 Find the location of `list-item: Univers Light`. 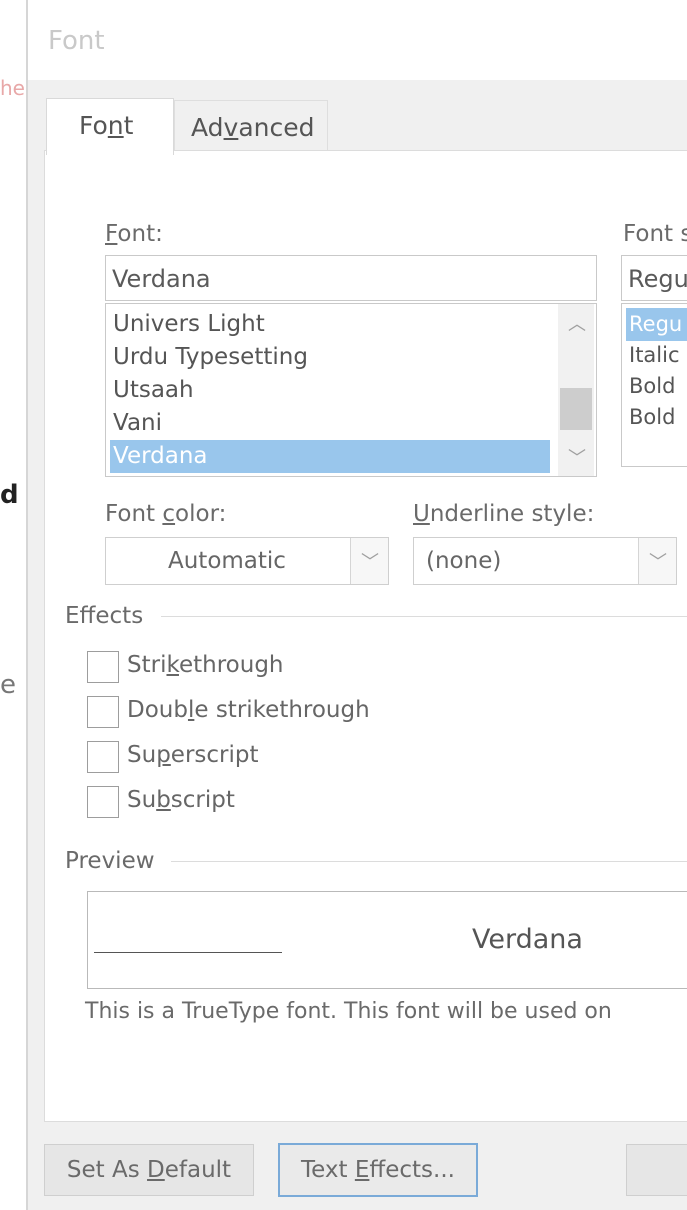

list-item: Univers Light is located at coordinates (331, 324).